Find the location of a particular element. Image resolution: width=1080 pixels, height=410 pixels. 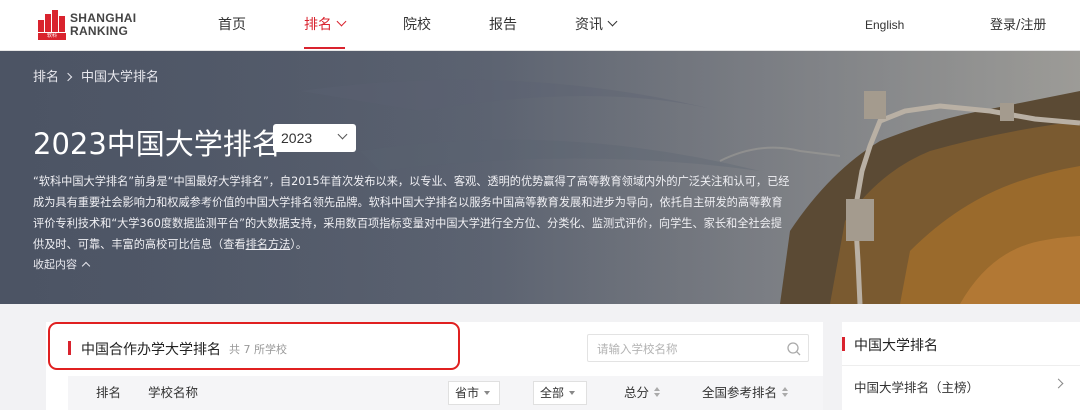

page-title: 2023中国大学排名 is located at coordinates (157, 144).